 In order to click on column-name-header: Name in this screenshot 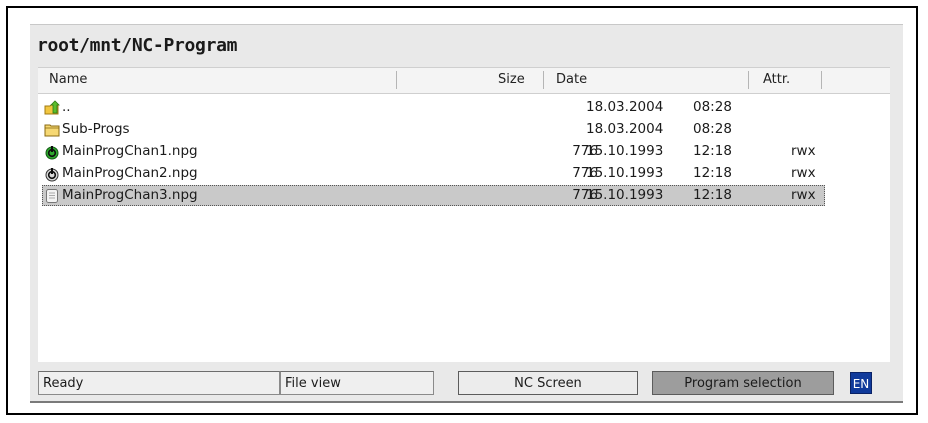, I will do `click(68, 79)`.